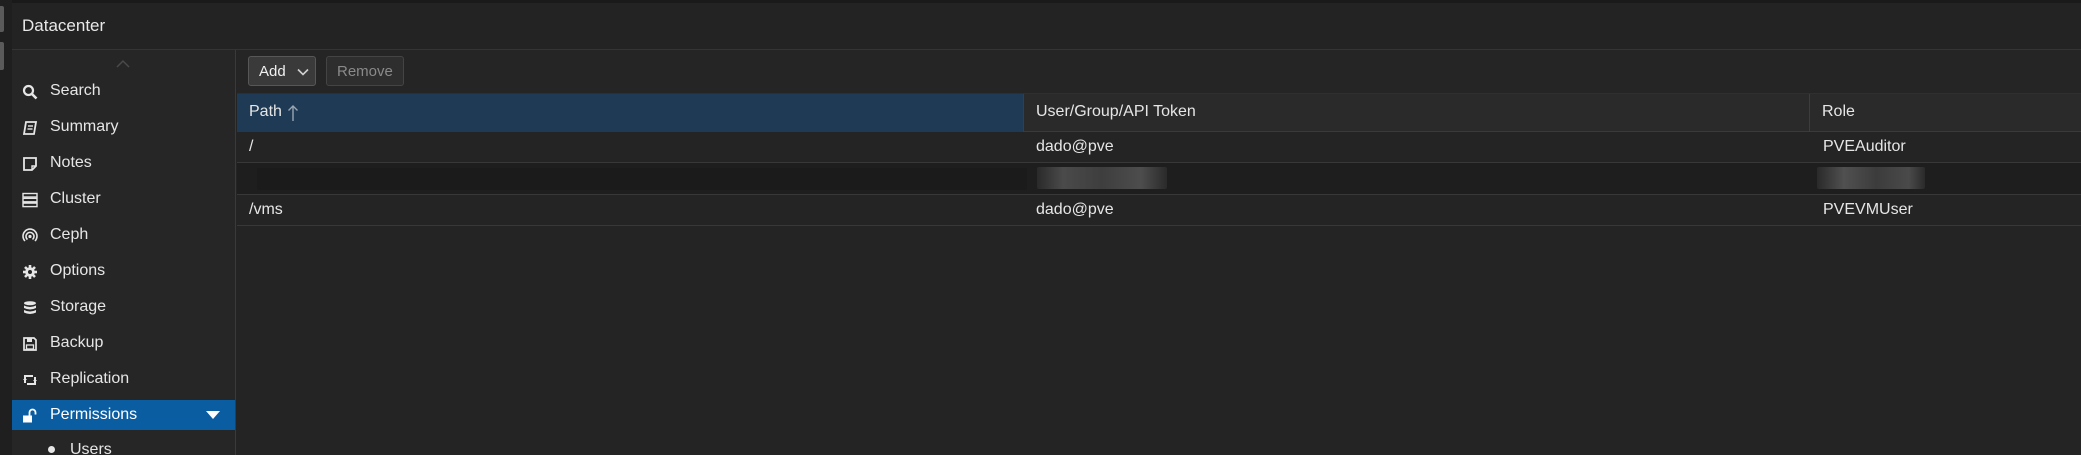 The width and height of the screenshot is (2081, 455). What do you see at coordinates (213, 415) in the screenshot?
I see `caret-down-icon` at bounding box center [213, 415].